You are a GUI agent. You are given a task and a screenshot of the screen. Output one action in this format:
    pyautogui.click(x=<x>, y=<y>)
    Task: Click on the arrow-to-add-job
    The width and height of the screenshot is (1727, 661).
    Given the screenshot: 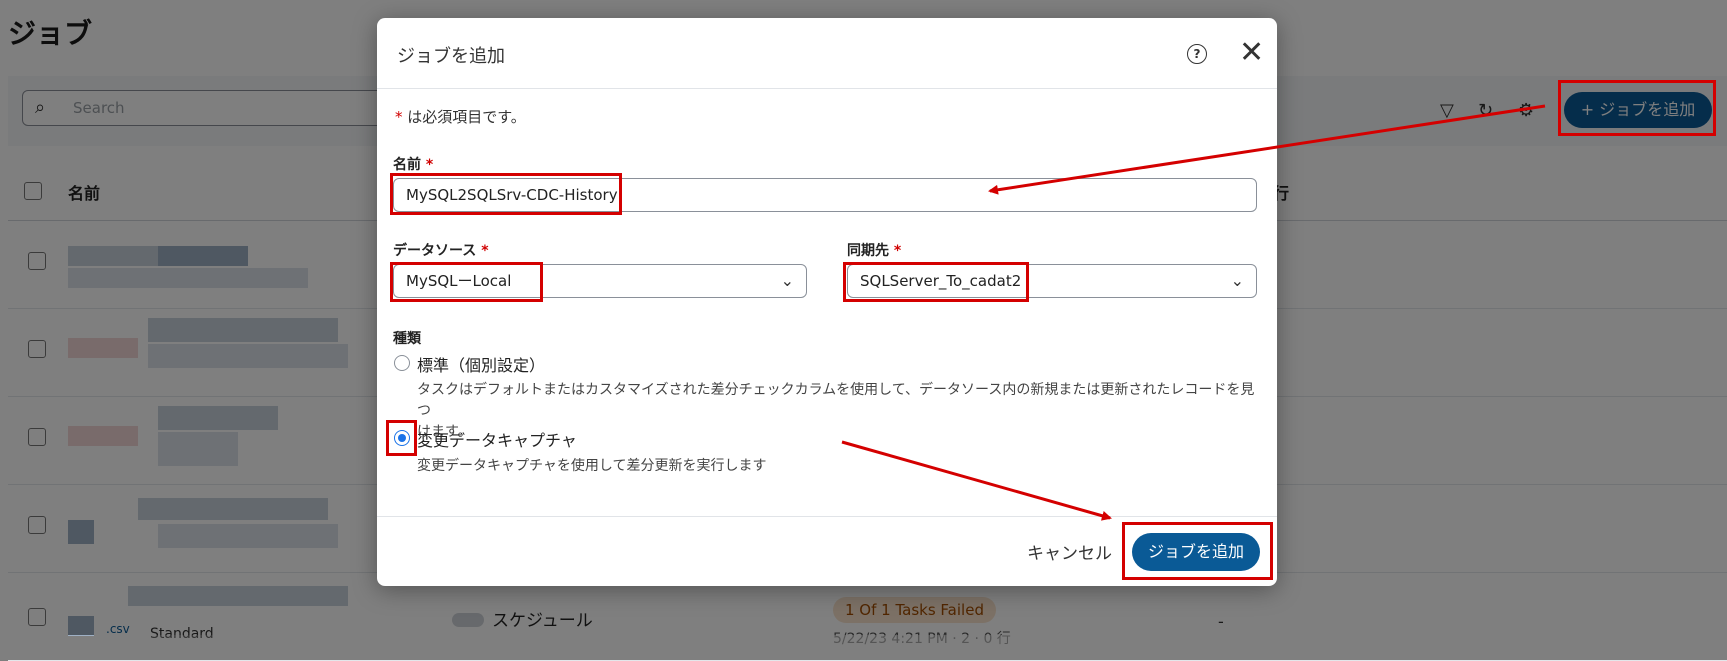 What is the action you would take?
    pyautogui.click(x=976, y=480)
    